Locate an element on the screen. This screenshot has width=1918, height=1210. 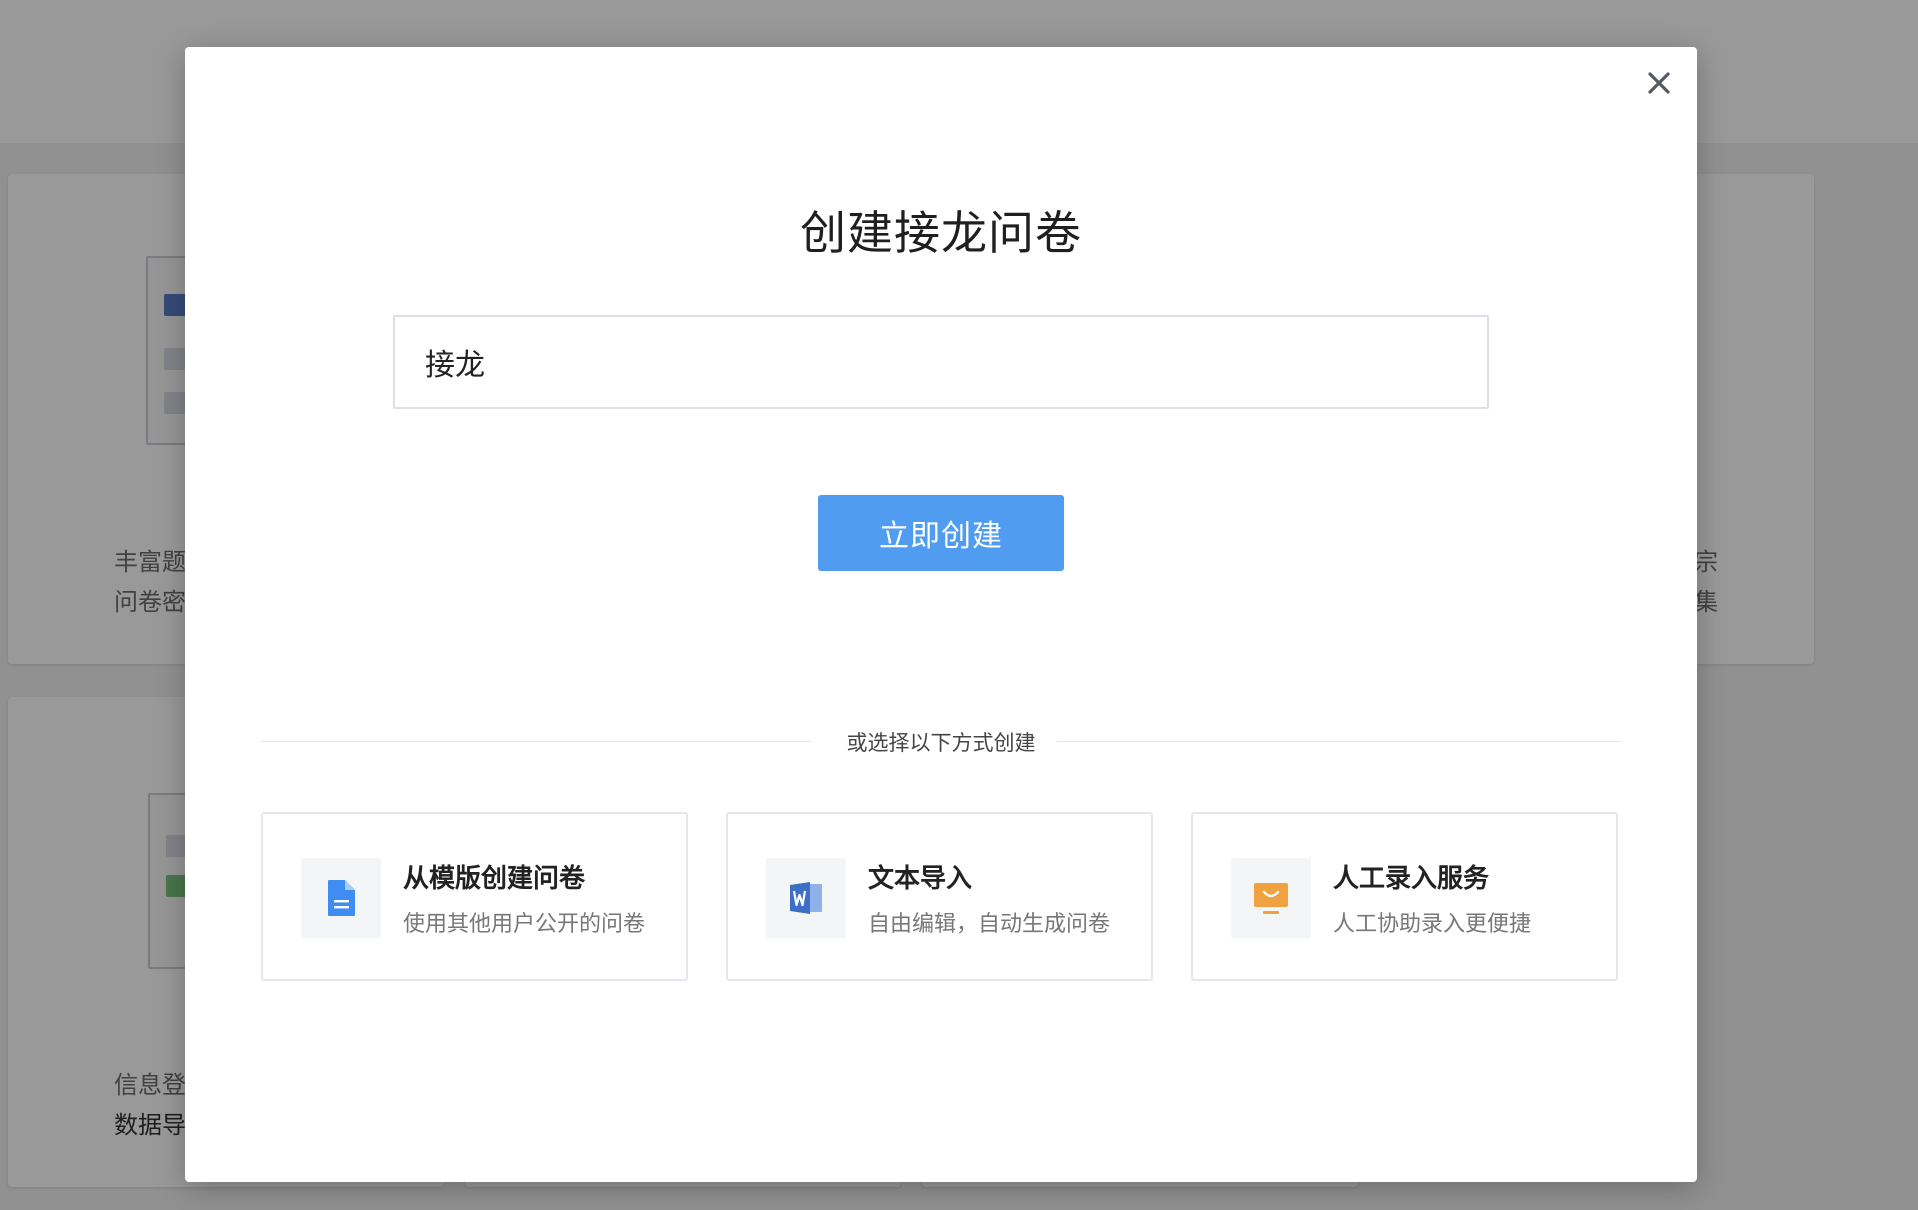
close-button is located at coordinates (1659, 83).